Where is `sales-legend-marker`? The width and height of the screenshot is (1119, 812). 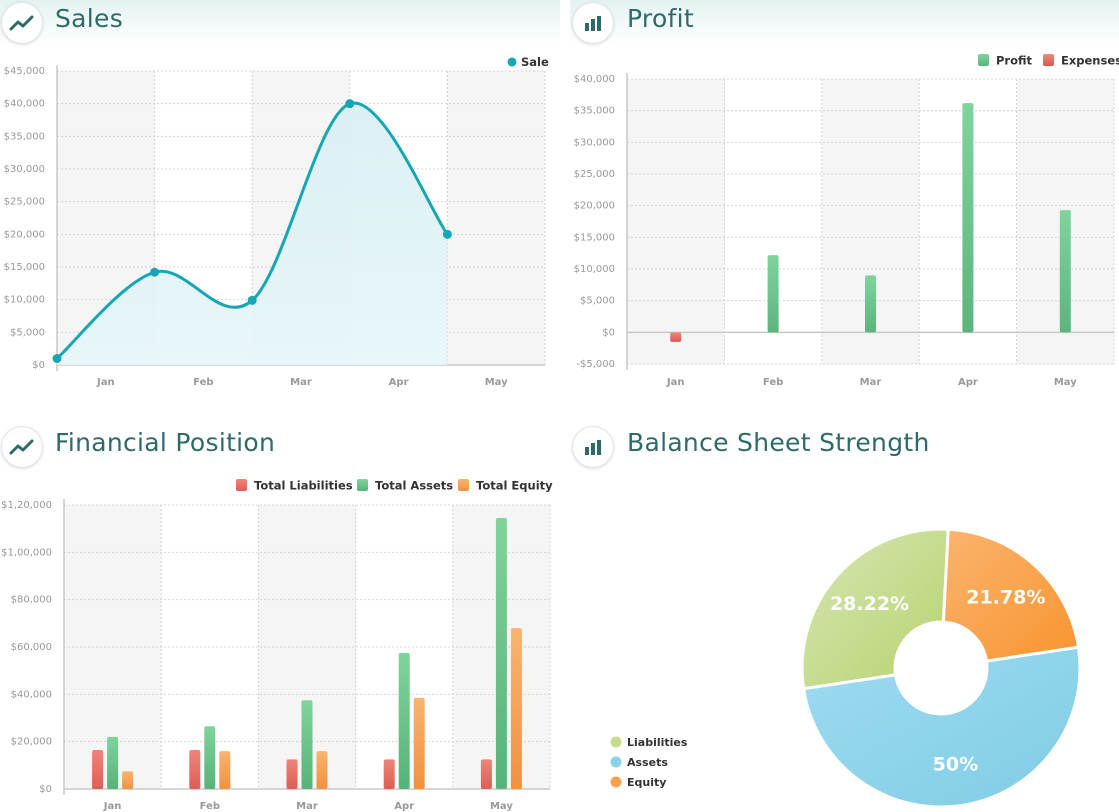
sales-legend-marker is located at coordinates (512, 62).